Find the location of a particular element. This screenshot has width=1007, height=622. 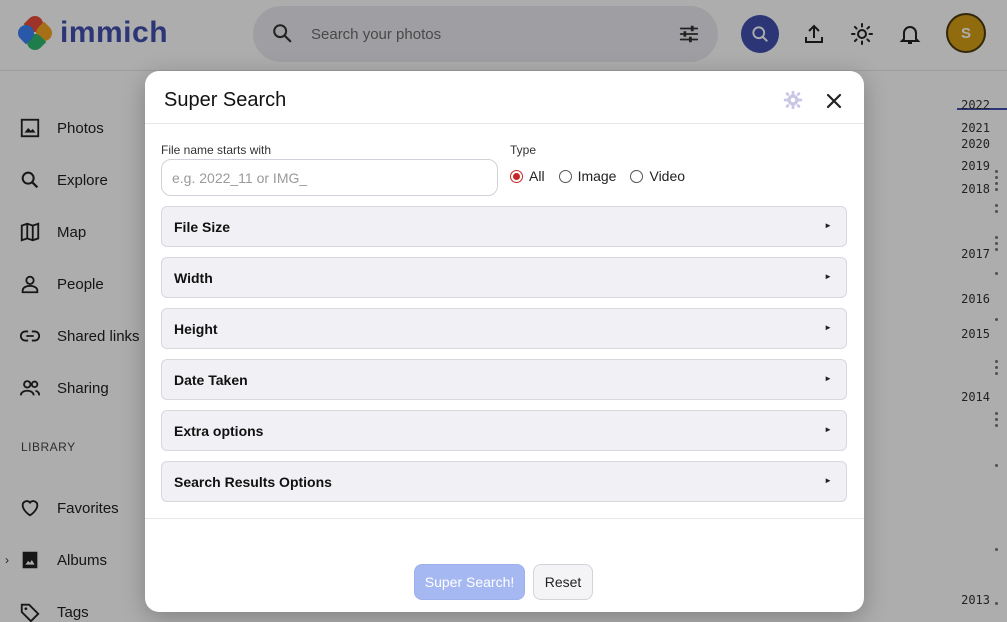

section-height: Height ► is located at coordinates (504, 328).